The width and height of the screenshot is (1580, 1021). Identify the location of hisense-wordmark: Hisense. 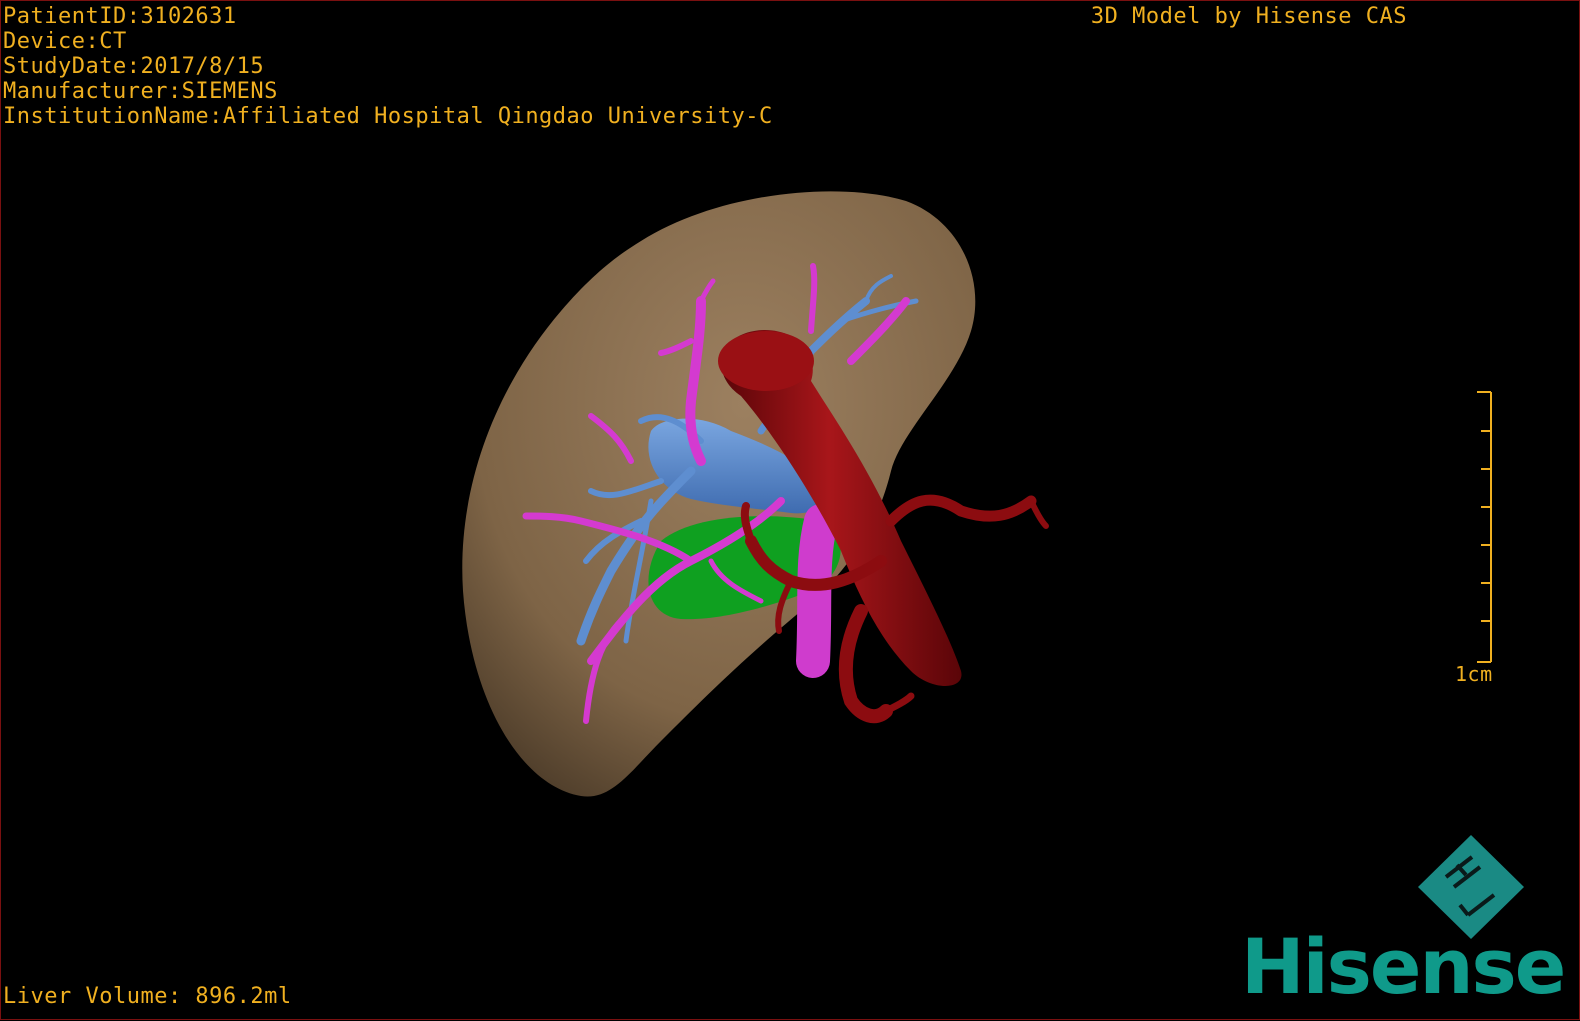
(1403, 966).